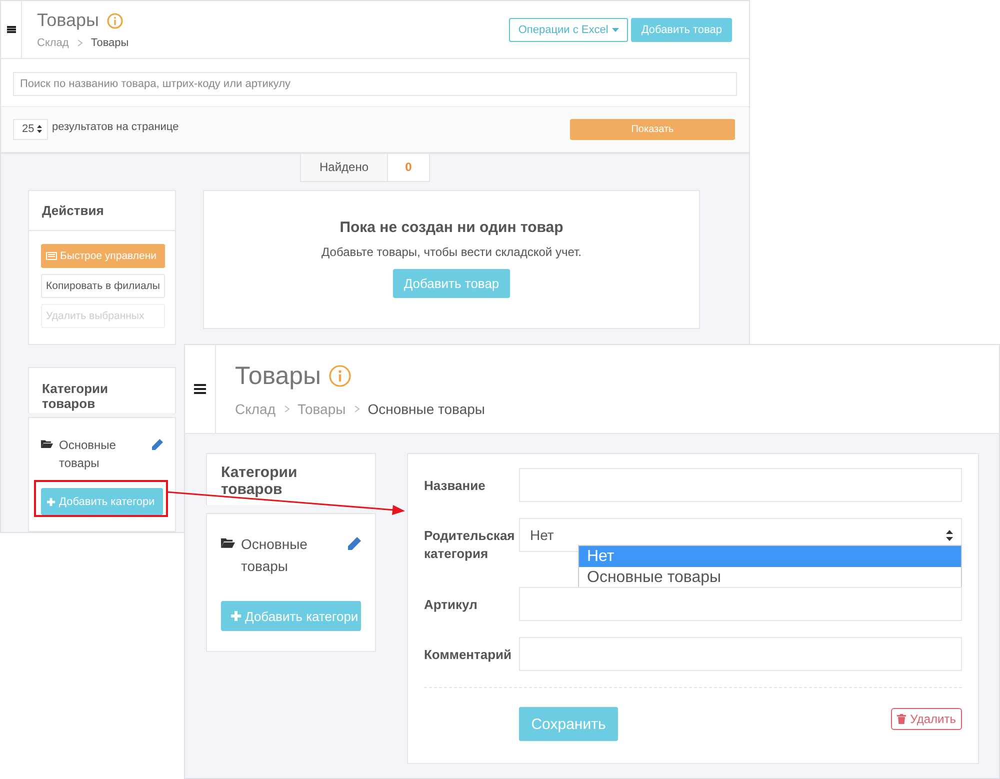 Image resolution: width=1000 pixels, height=779 pixels. What do you see at coordinates (681, 30) in the screenshot?
I see `add-button: Добавить товар` at bounding box center [681, 30].